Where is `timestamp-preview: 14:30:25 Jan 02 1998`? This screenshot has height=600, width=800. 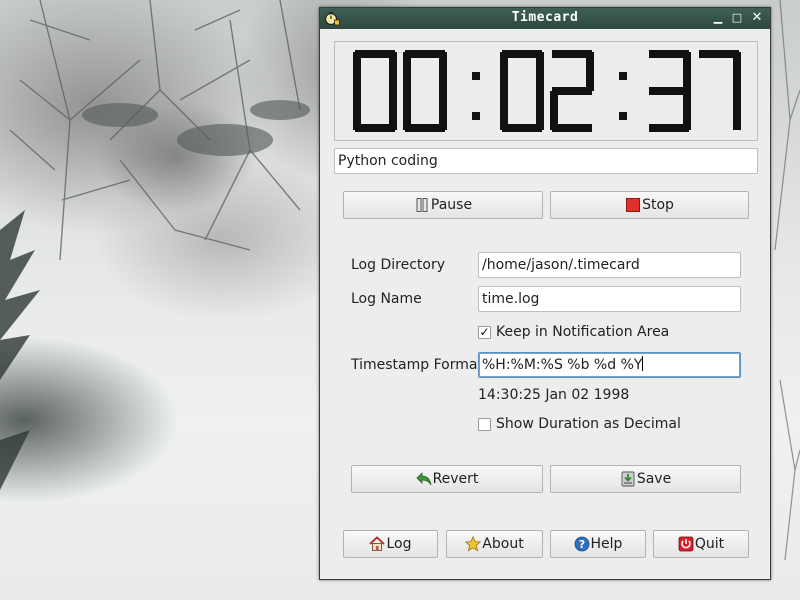
timestamp-preview: 14:30:25 Jan 02 1998 is located at coordinates (554, 395).